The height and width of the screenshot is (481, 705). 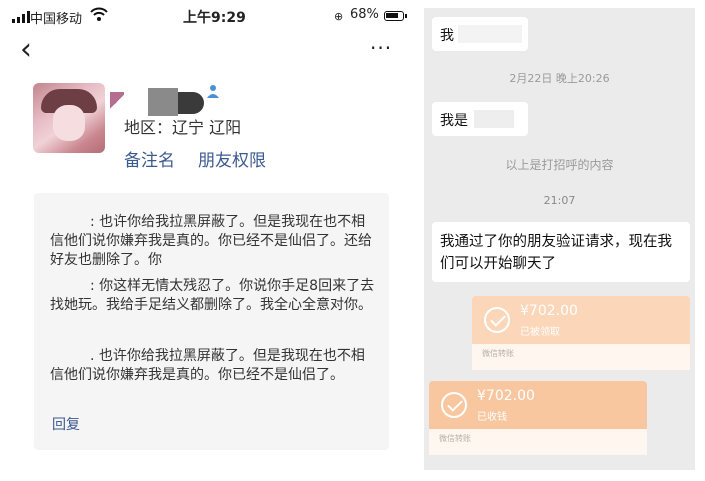 What do you see at coordinates (538, 418) in the screenshot?
I see `transfer-card: ¥702.00 已收钱 微信转账` at bounding box center [538, 418].